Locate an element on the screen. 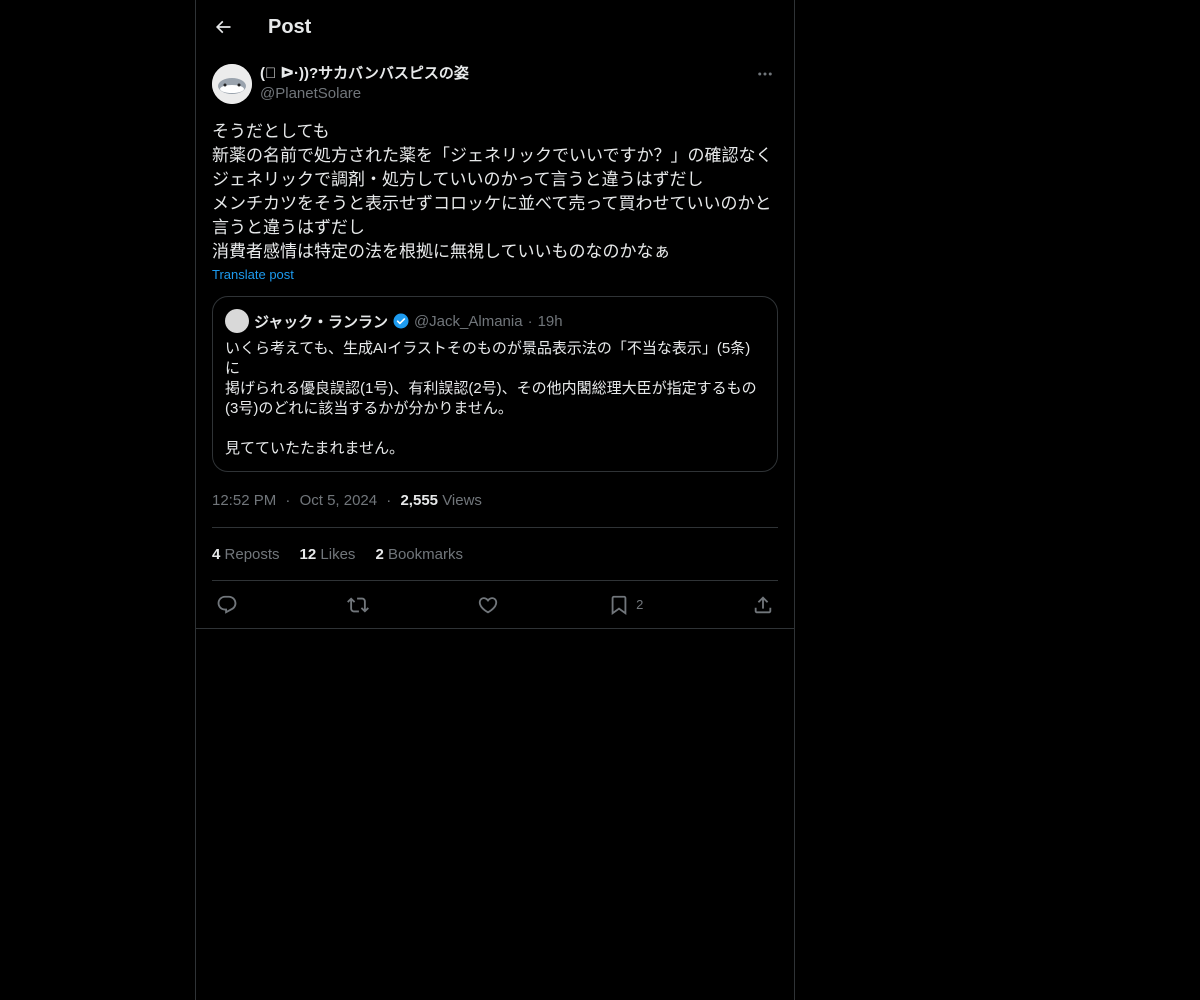  reply-icon is located at coordinates (227, 604).